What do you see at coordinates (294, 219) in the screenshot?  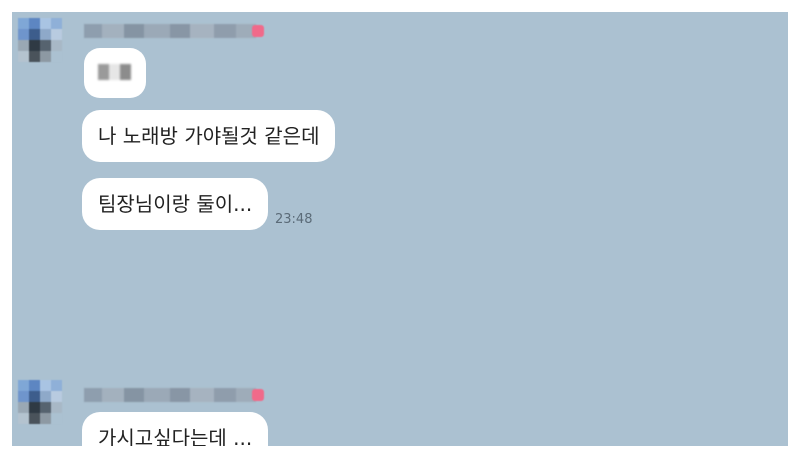 I see `message-timestamp: 23:48` at bounding box center [294, 219].